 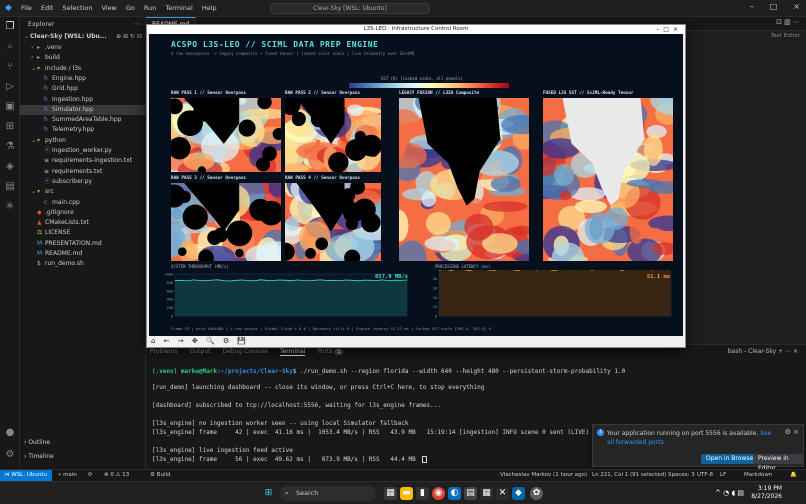 What do you see at coordinates (10, 127) in the screenshot?
I see `extensions-icon: ⊞` at bounding box center [10, 127].